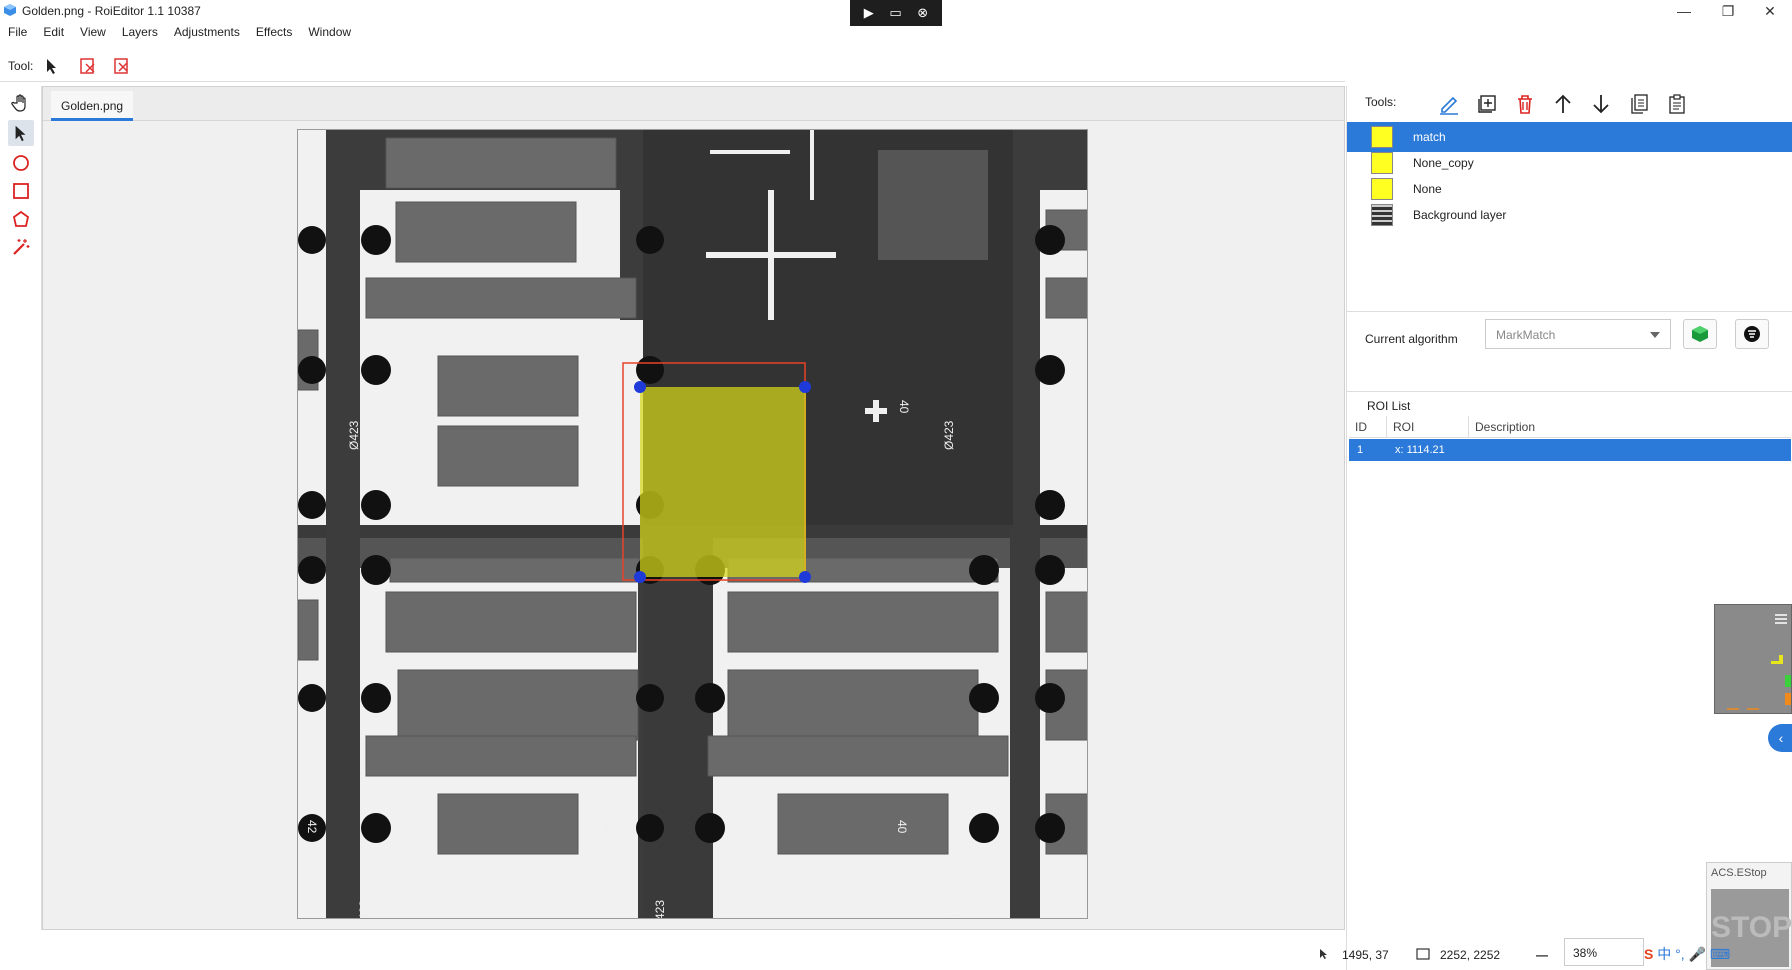 Image resolution: width=1792 pixels, height=970 pixels. What do you see at coordinates (1780, 738) in the screenshot?
I see `expand-side-button: ‹` at bounding box center [1780, 738].